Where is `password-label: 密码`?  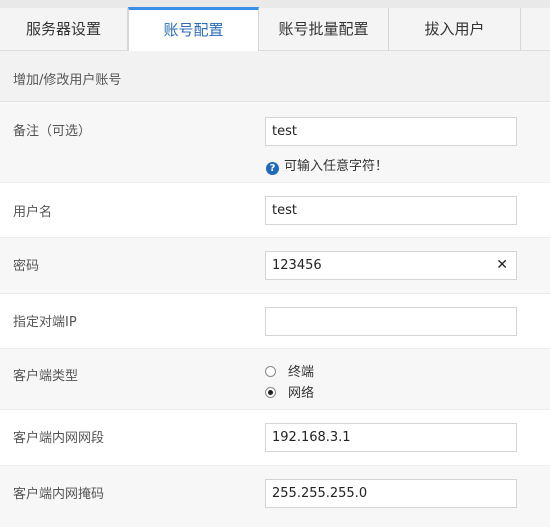
password-label: 密码 is located at coordinates (26, 266).